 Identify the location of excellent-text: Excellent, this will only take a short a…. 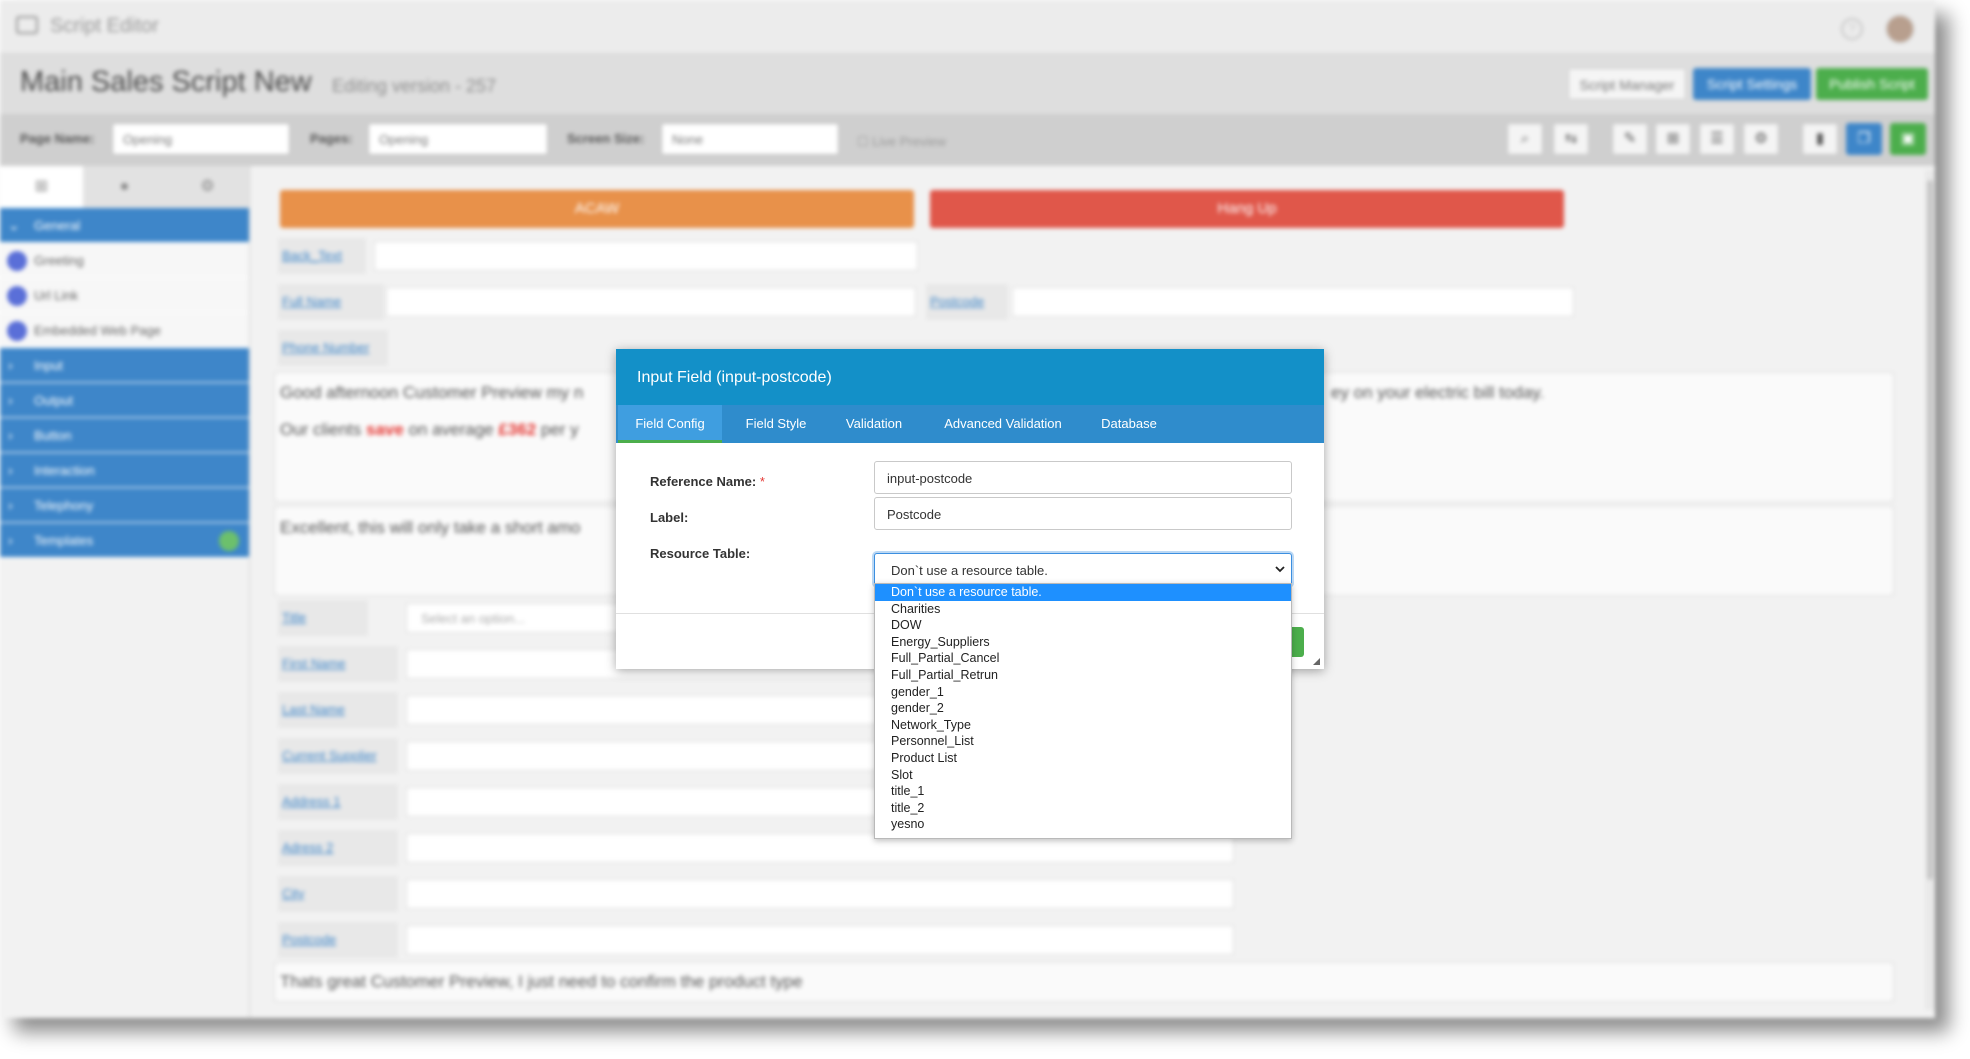
(430, 527).